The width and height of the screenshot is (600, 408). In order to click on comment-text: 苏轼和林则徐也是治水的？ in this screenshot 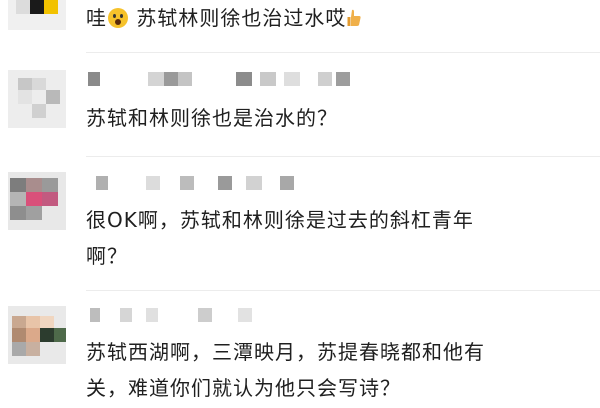, I will do `click(212, 118)`.